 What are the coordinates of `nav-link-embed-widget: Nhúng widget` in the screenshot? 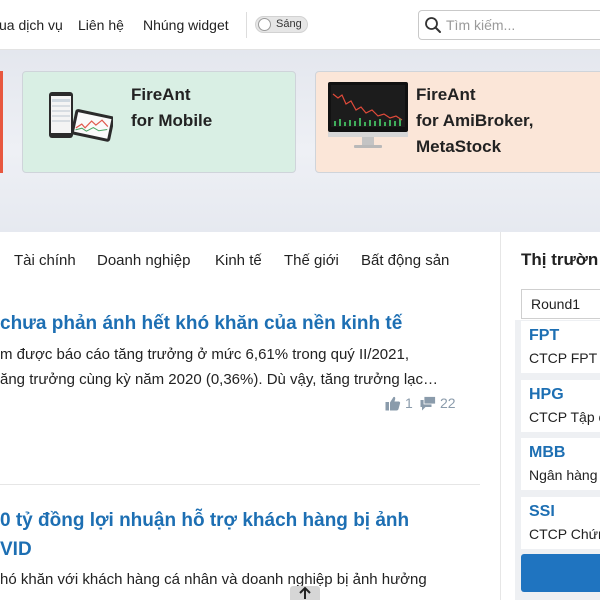 It's located at (186, 25).